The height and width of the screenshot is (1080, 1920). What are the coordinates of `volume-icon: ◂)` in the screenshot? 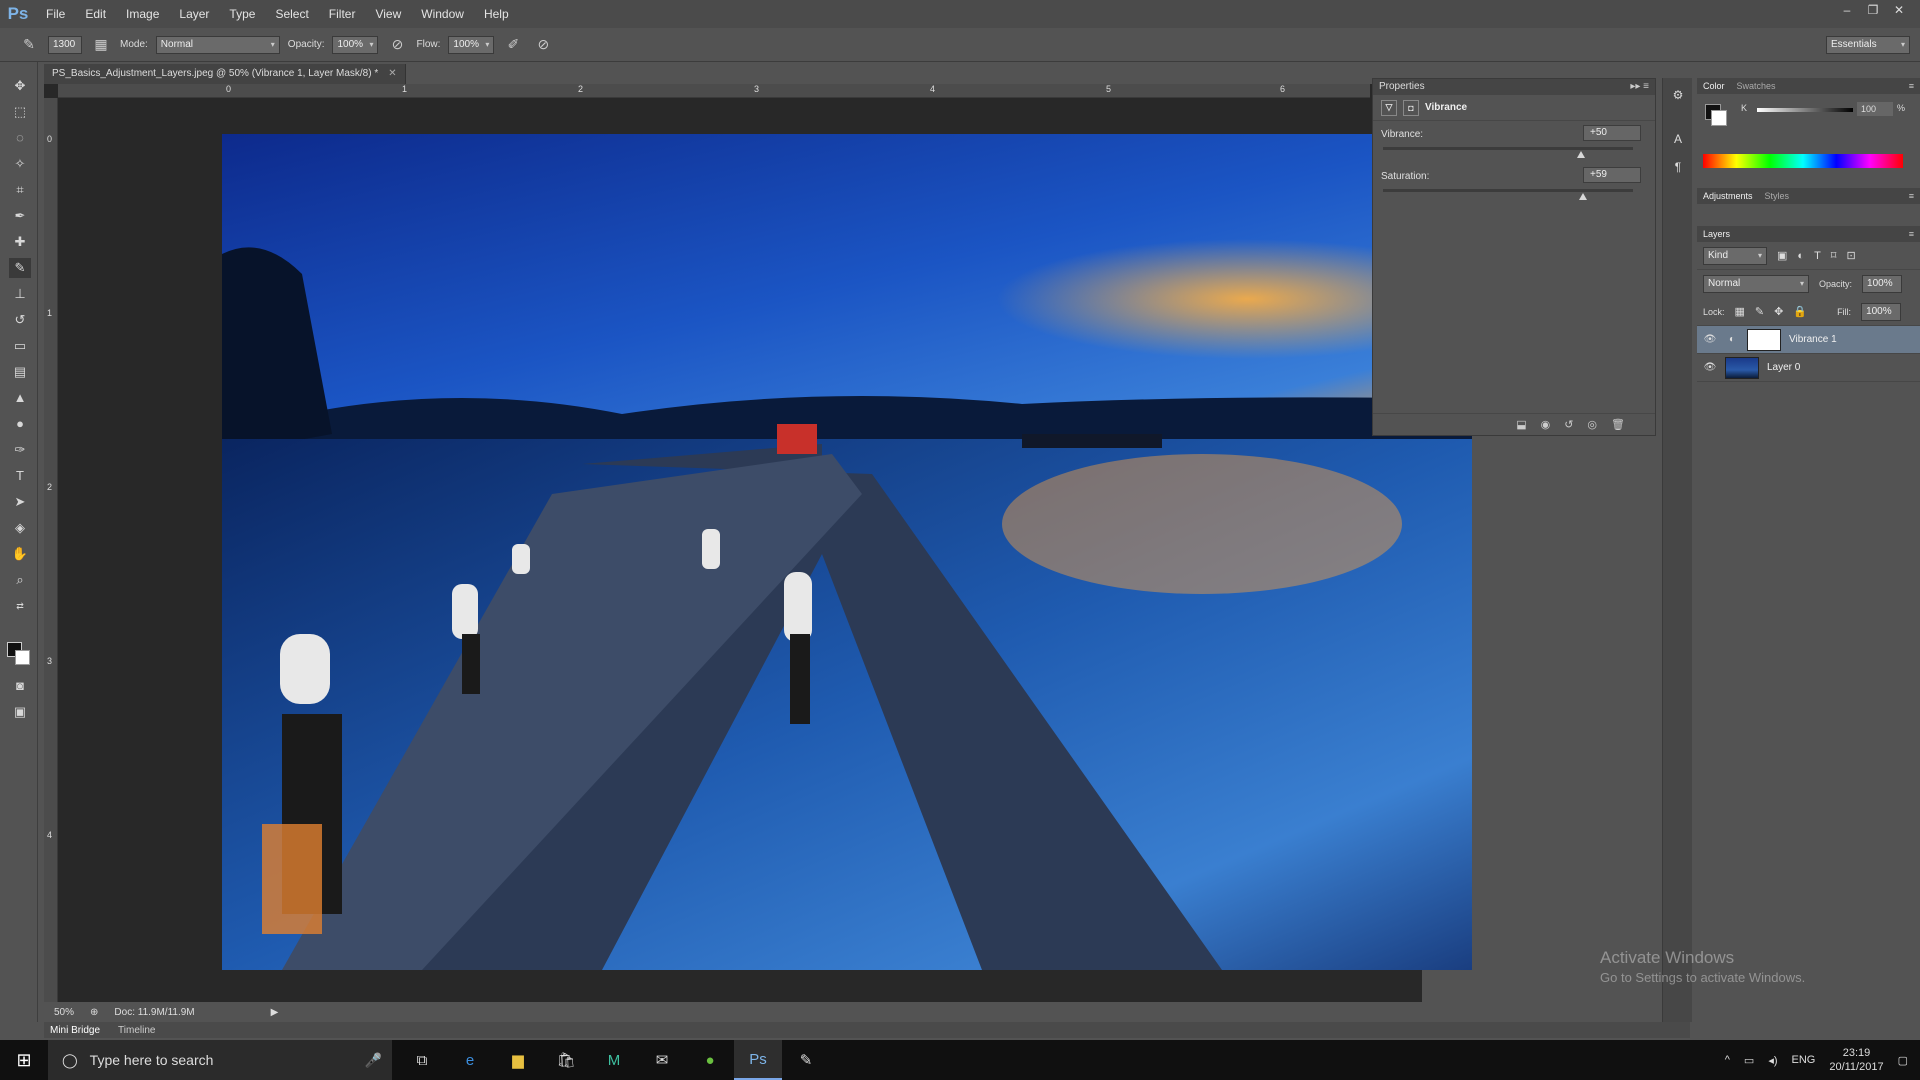 It's located at (1772, 1060).